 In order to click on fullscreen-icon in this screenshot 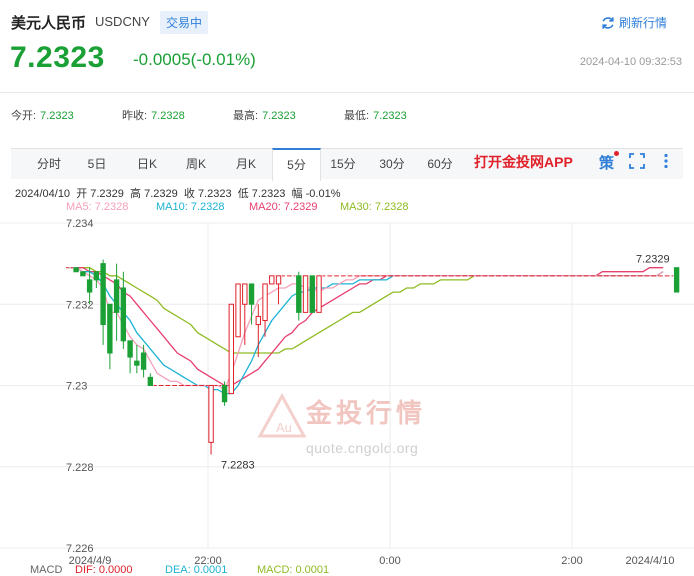, I will do `click(637, 161)`.